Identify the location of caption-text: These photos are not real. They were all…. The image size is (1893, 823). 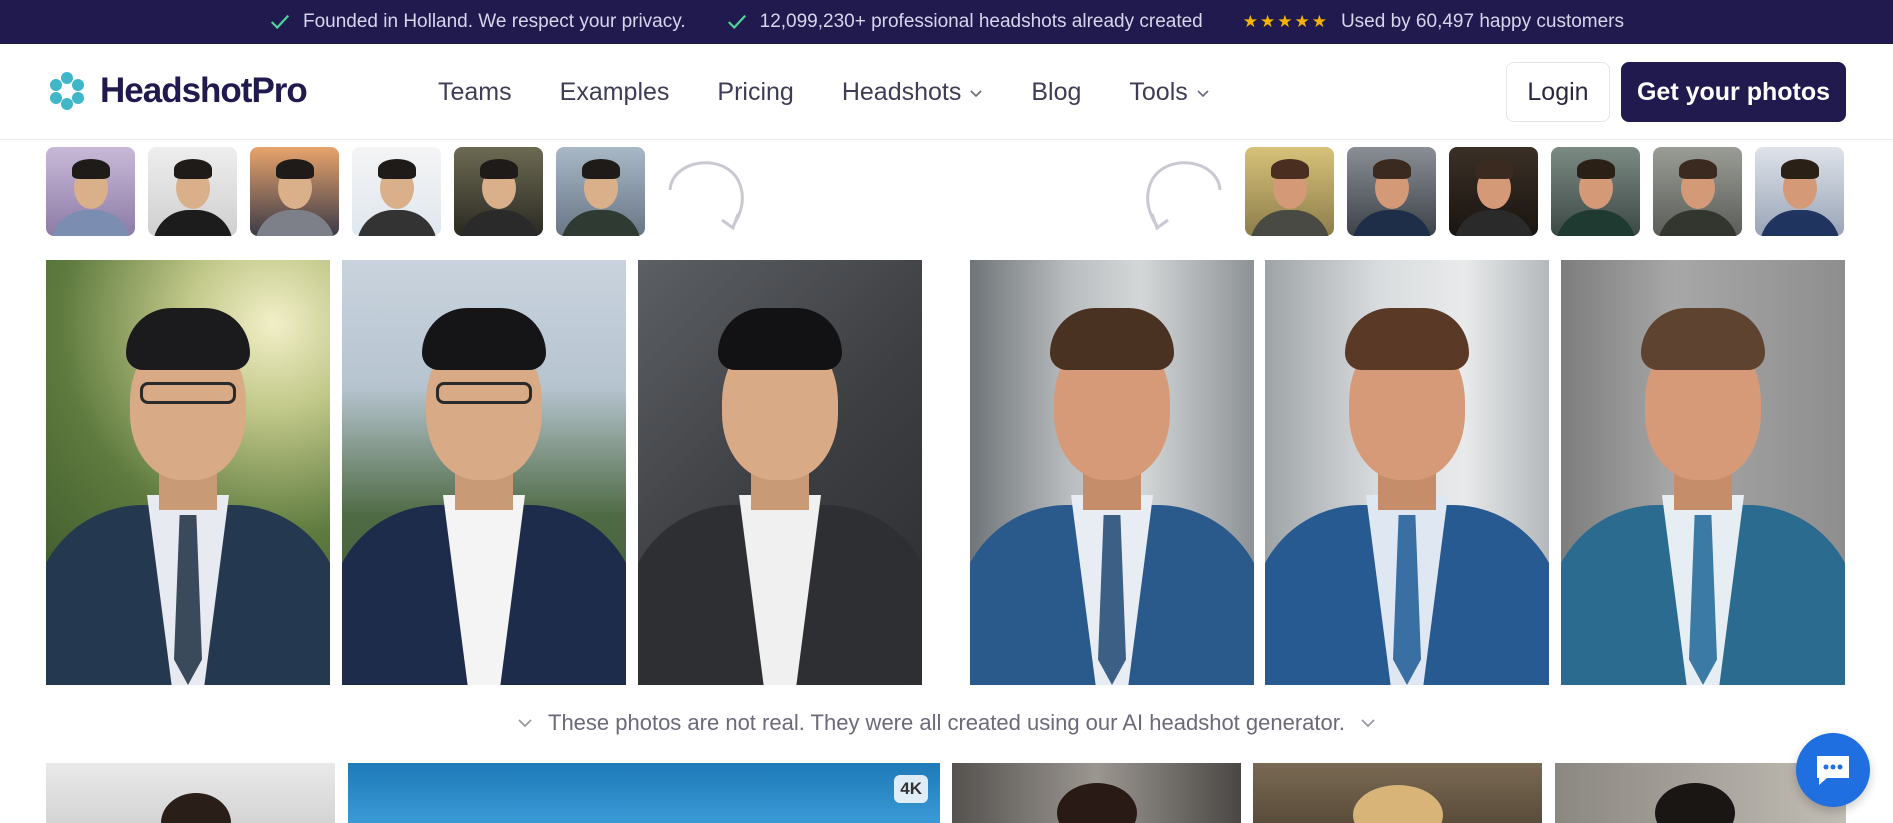
(946, 722).